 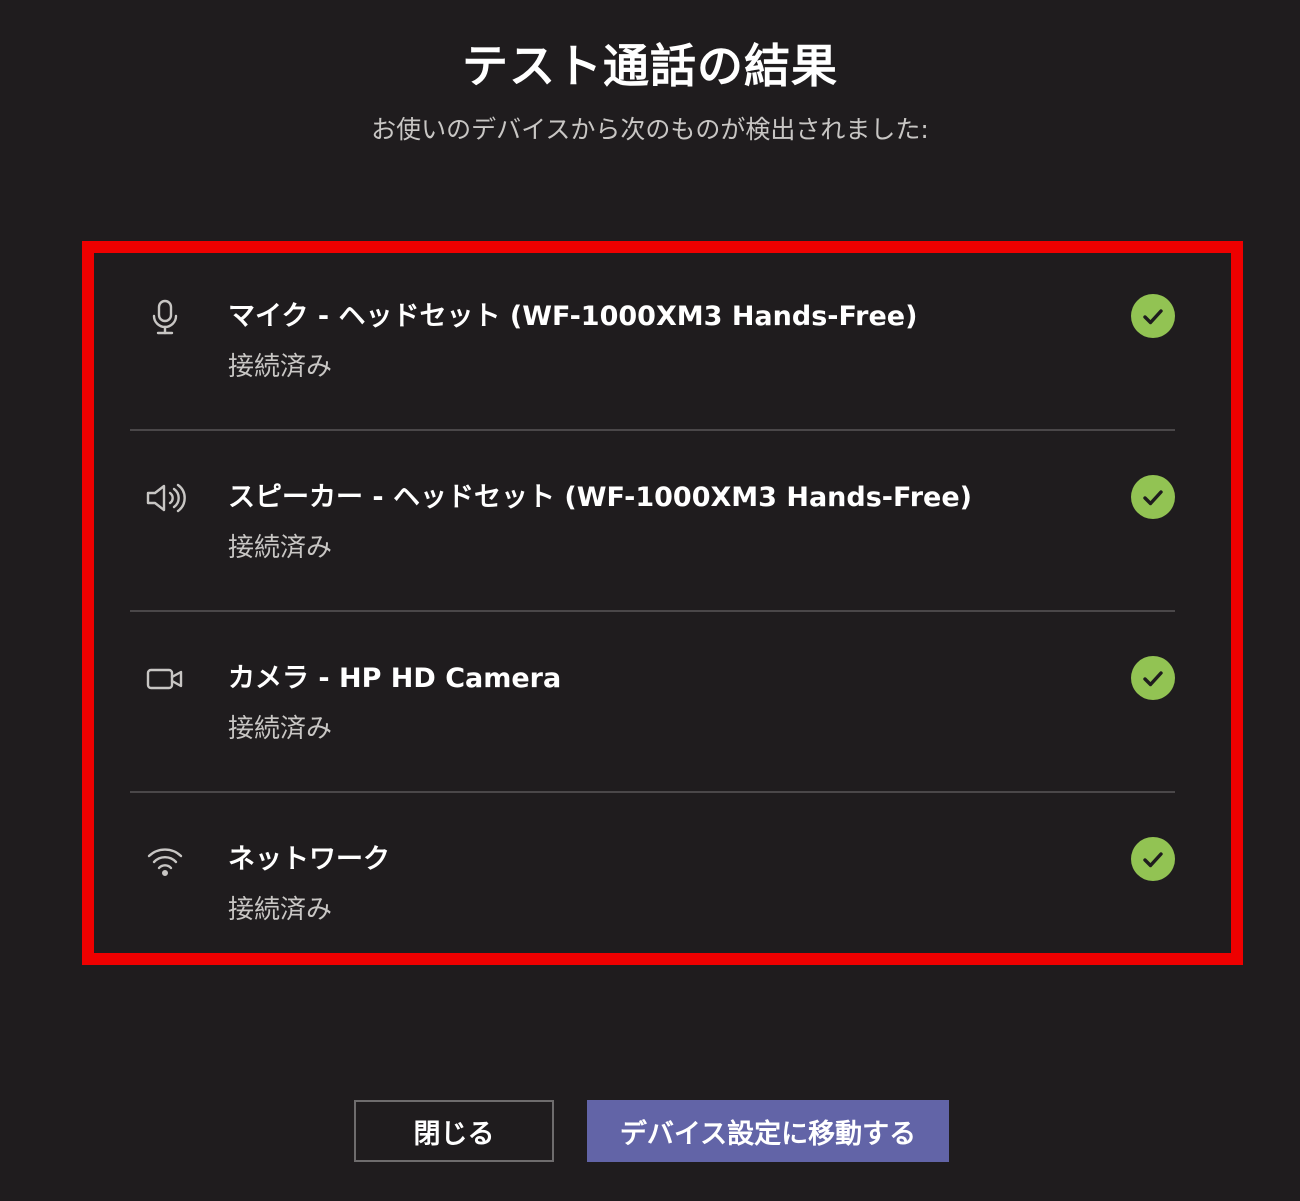 What do you see at coordinates (165, 498) in the screenshot?
I see `speaker-icon` at bounding box center [165, 498].